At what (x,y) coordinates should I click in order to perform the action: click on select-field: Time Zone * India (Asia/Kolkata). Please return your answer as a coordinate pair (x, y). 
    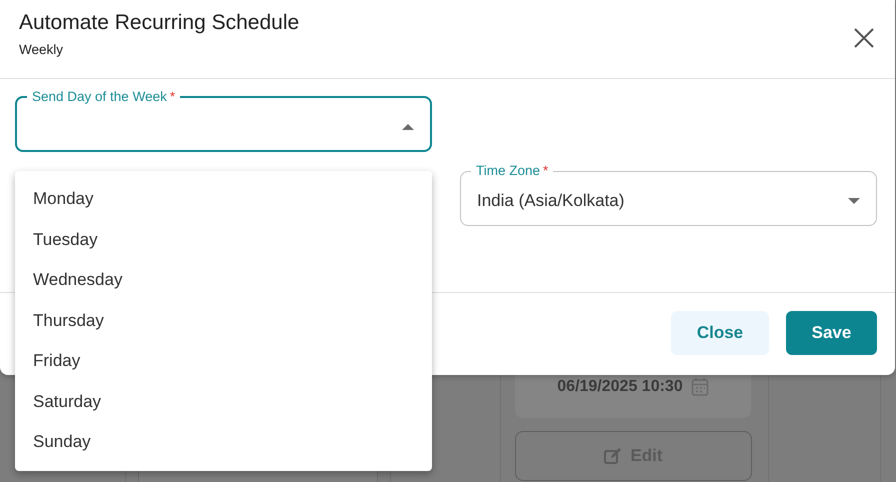
    Looking at the image, I should click on (668, 194).